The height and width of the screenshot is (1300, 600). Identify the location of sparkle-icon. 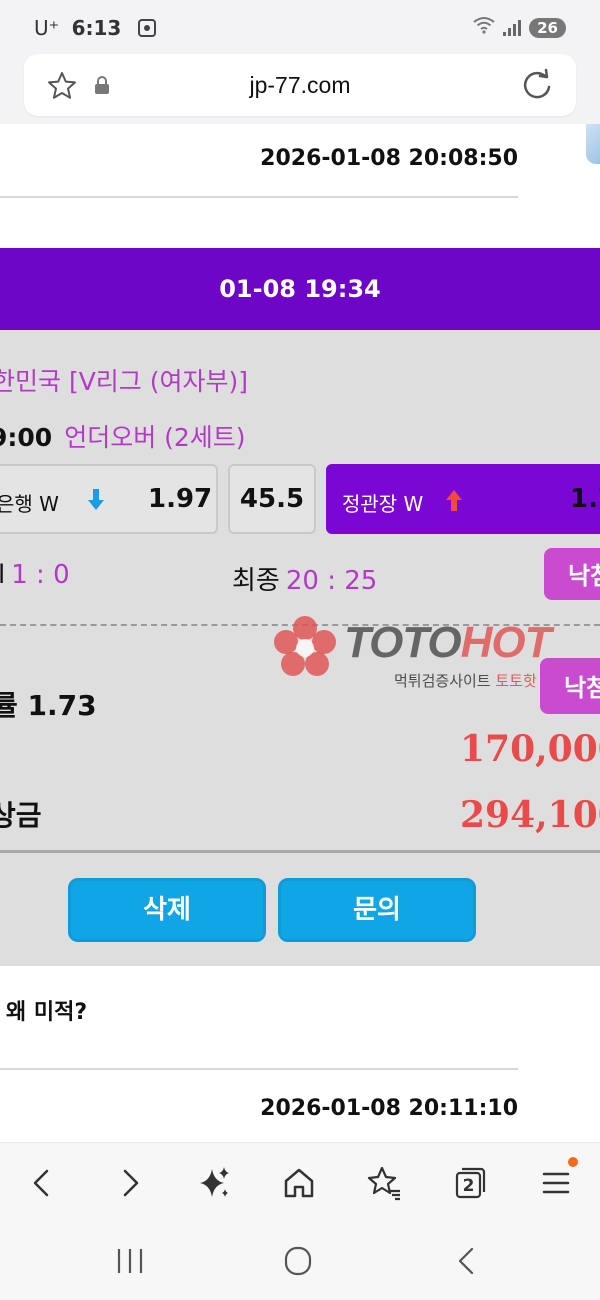
(214, 1183).